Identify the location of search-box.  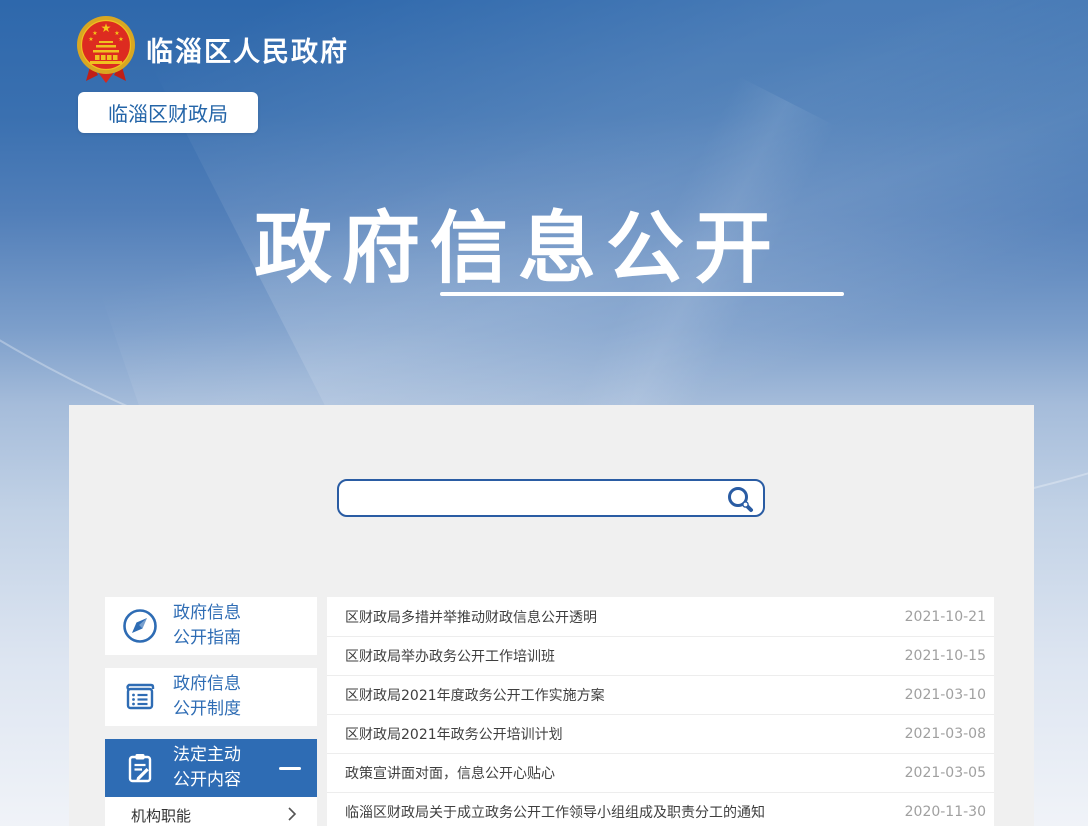
(551, 498).